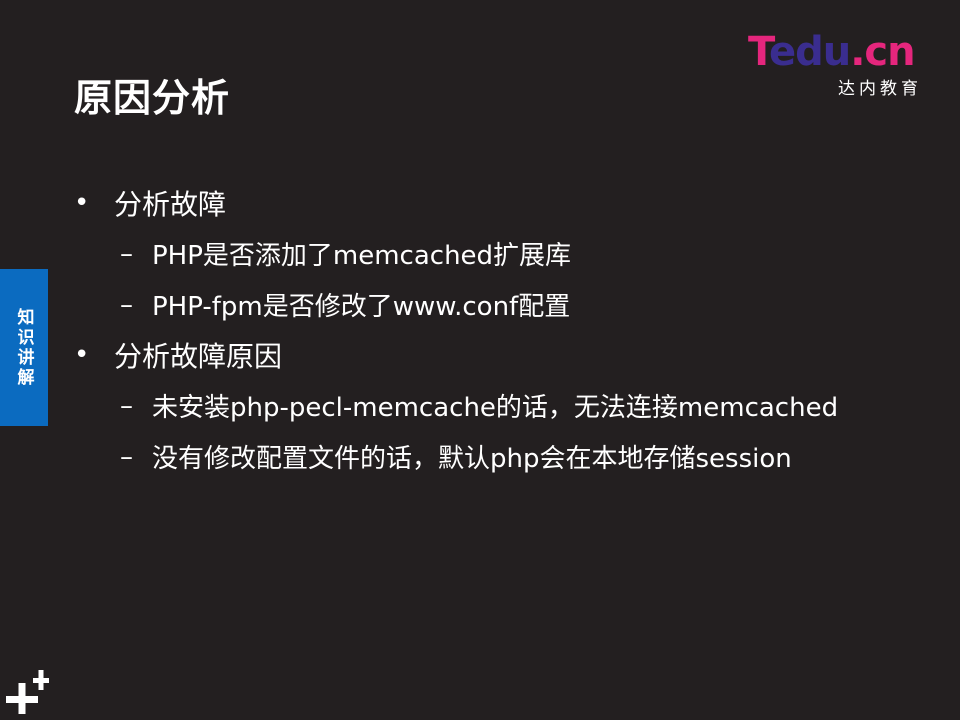  I want to click on sub-bullet-item: – PHP是否添加了memcached扩展库, so click(505, 253).